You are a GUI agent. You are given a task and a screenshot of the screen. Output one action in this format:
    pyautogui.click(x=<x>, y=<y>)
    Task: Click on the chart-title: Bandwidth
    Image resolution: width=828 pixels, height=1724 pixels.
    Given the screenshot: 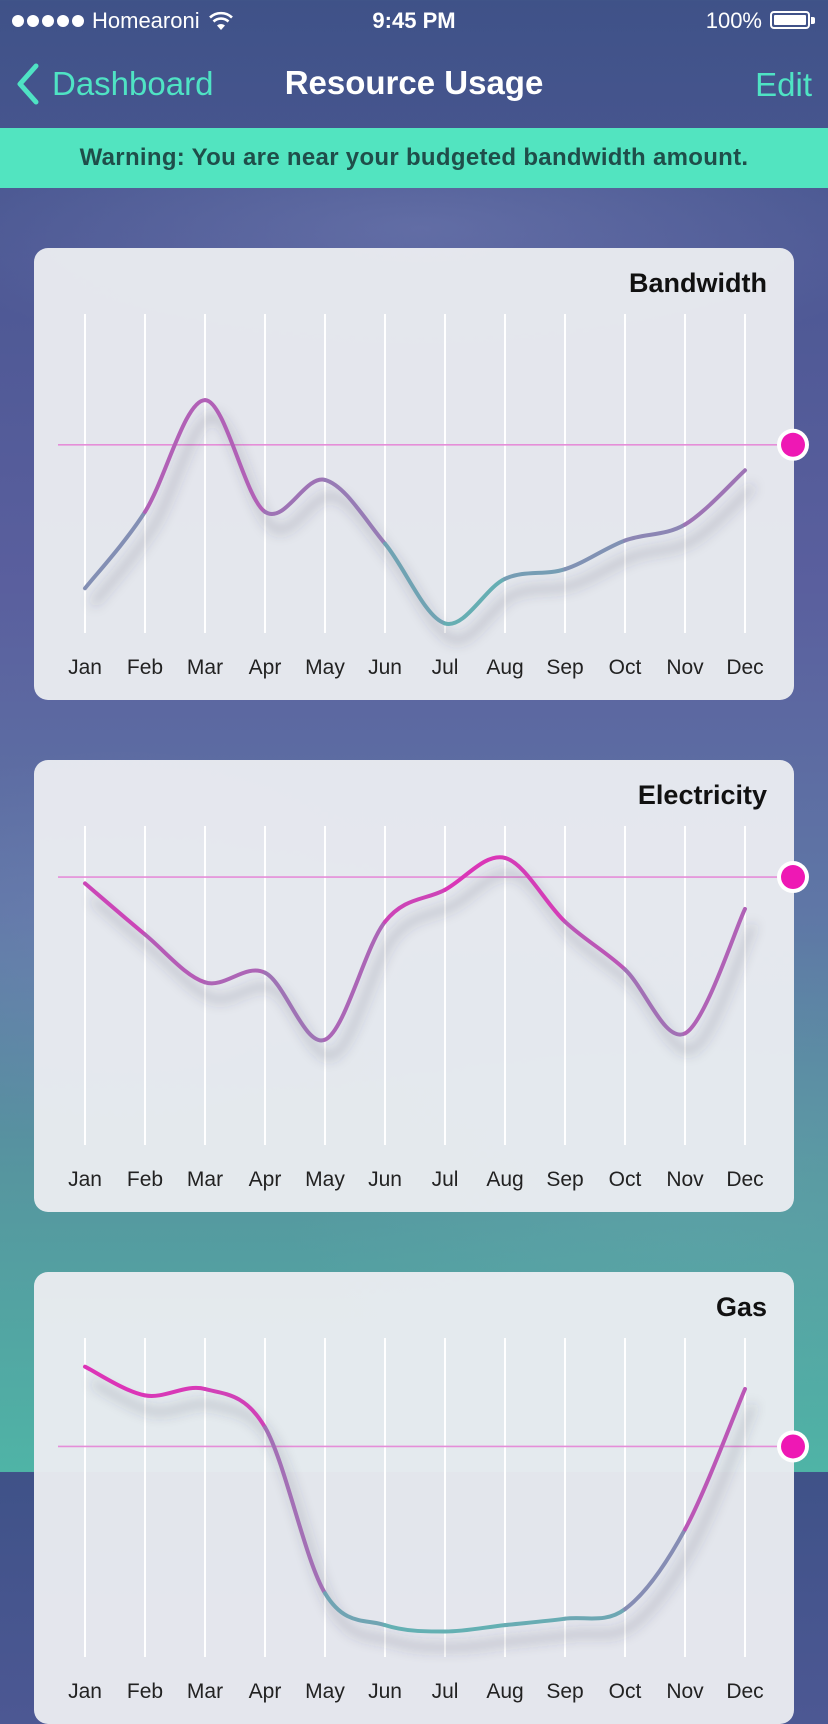 What is the action you would take?
    pyautogui.click(x=698, y=283)
    